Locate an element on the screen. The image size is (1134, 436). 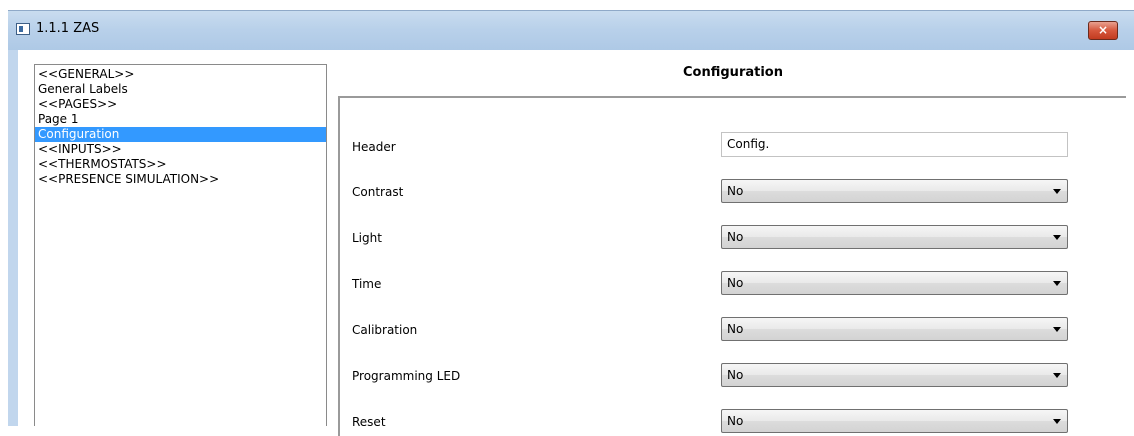
sidebar-item-presence-simulation: <<PRESENCE SIMULATION>> is located at coordinates (180, 179).